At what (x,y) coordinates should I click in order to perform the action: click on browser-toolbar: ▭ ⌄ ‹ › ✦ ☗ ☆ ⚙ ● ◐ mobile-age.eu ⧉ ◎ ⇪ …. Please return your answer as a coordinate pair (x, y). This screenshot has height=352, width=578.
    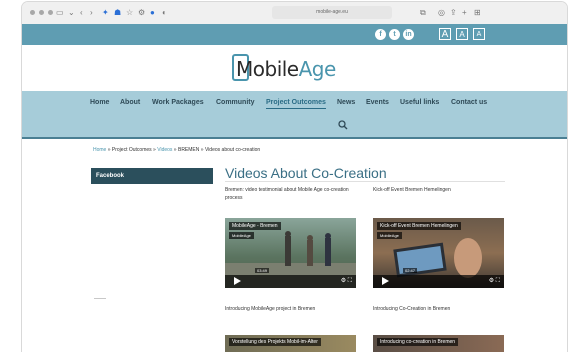
    Looking at the image, I should click on (294, 13).